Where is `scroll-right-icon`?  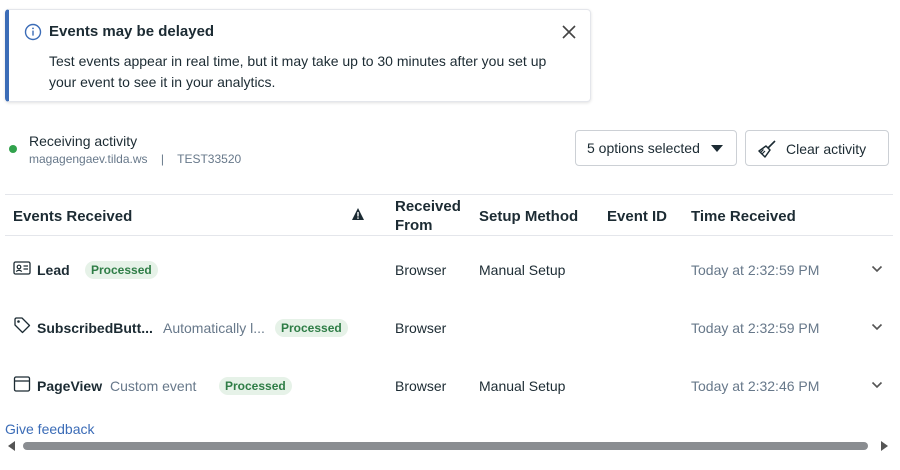
scroll-right-icon is located at coordinates (884, 446).